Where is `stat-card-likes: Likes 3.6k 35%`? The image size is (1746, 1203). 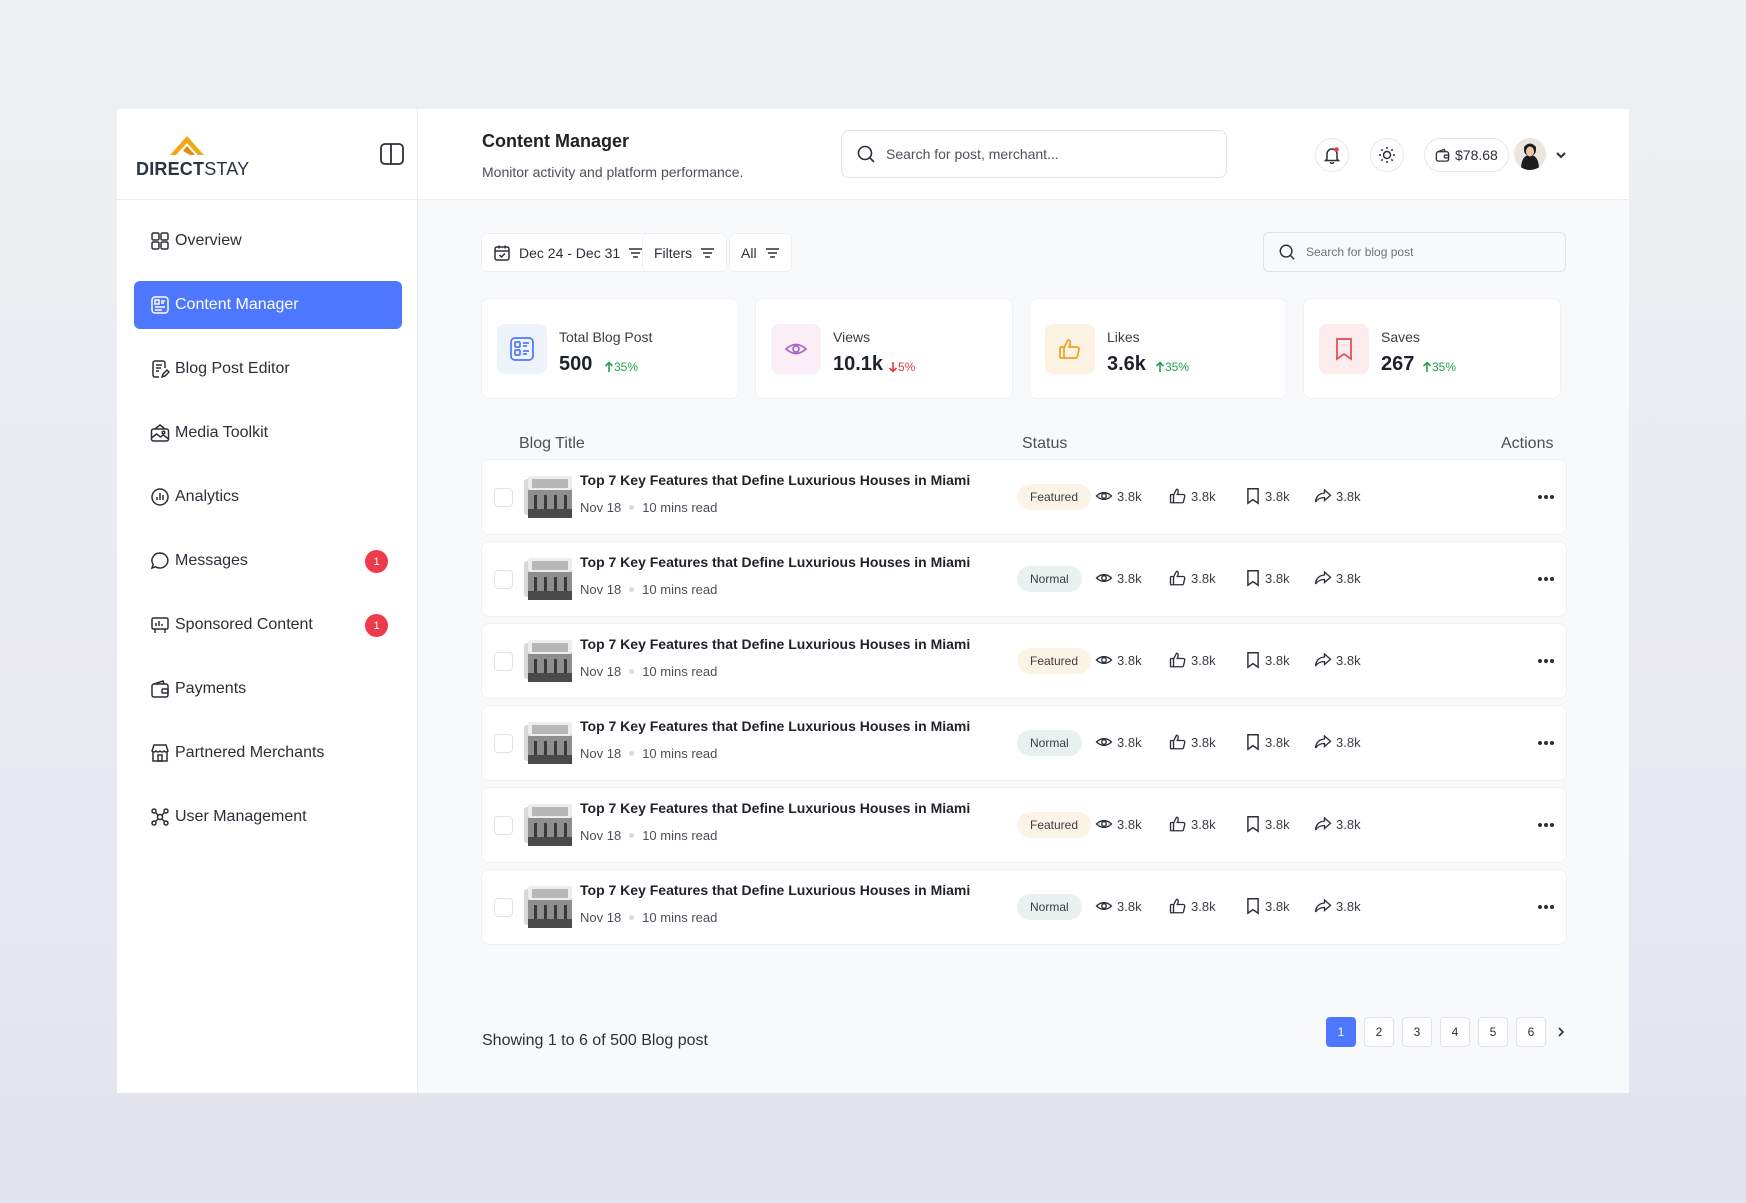 stat-card-likes: Likes 3.6k 35% is located at coordinates (1158, 348).